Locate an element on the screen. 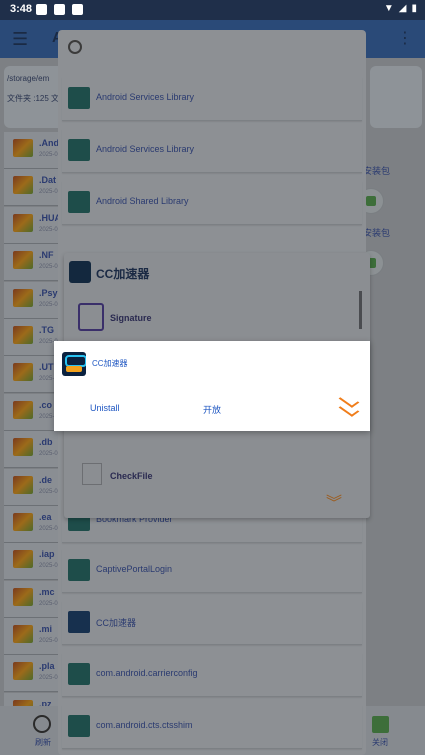 The height and width of the screenshot is (755, 425). app-list-item: Android Shared Library is located at coordinates (212, 203).